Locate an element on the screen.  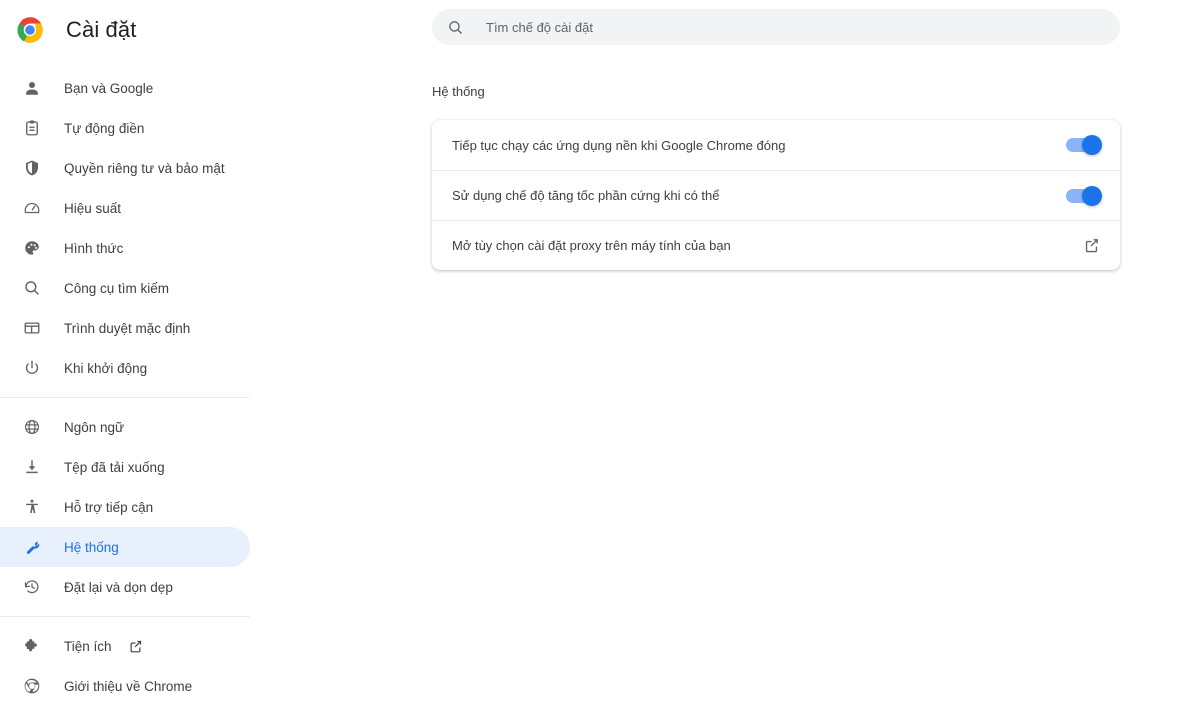
section-heading: Hệ thống is located at coordinates (458, 91).